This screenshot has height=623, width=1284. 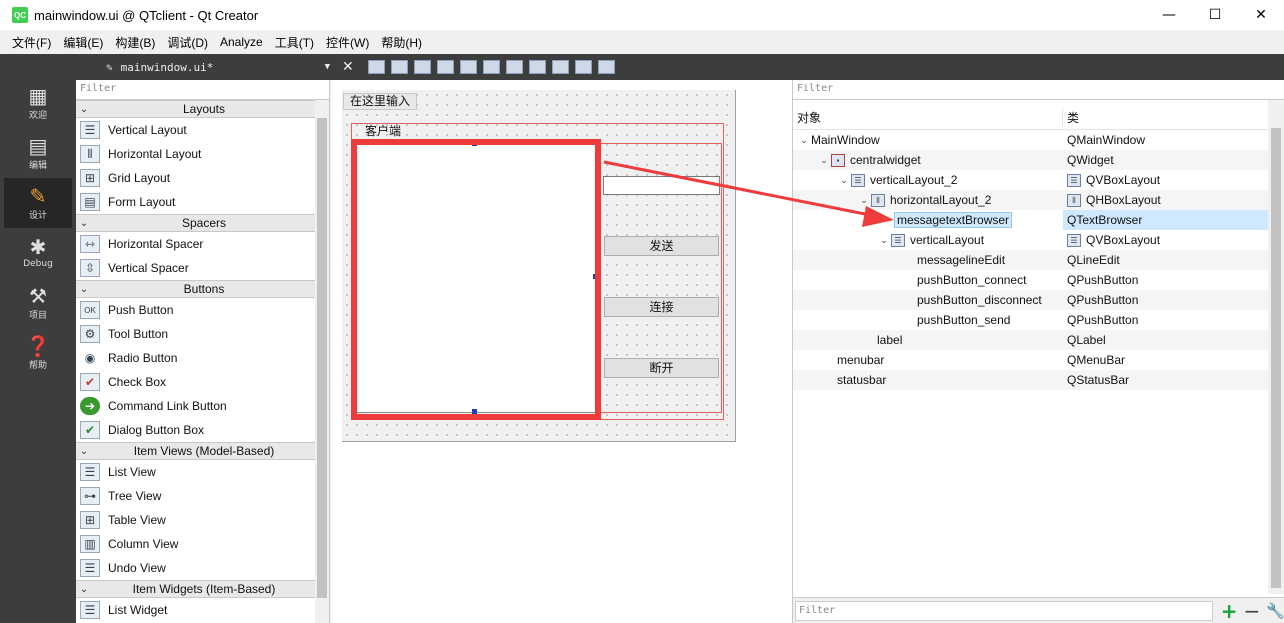 What do you see at coordinates (135, 42) in the screenshot?
I see `menu-build: 构建(B)` at bounding box center [135, 42].